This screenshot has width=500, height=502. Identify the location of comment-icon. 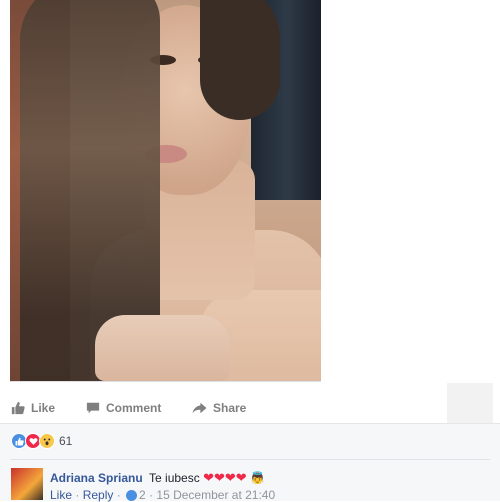
(93, 408).